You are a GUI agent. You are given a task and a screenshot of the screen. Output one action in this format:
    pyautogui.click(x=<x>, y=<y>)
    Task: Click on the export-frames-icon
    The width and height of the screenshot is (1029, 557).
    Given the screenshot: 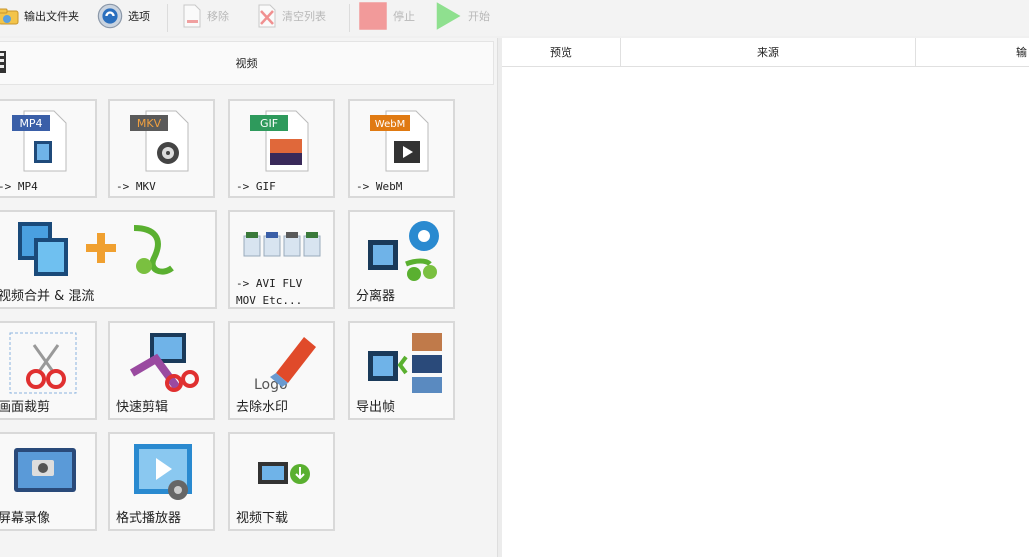 What is the action you would take?
    pyautogui.click(x=405, y=363)
    